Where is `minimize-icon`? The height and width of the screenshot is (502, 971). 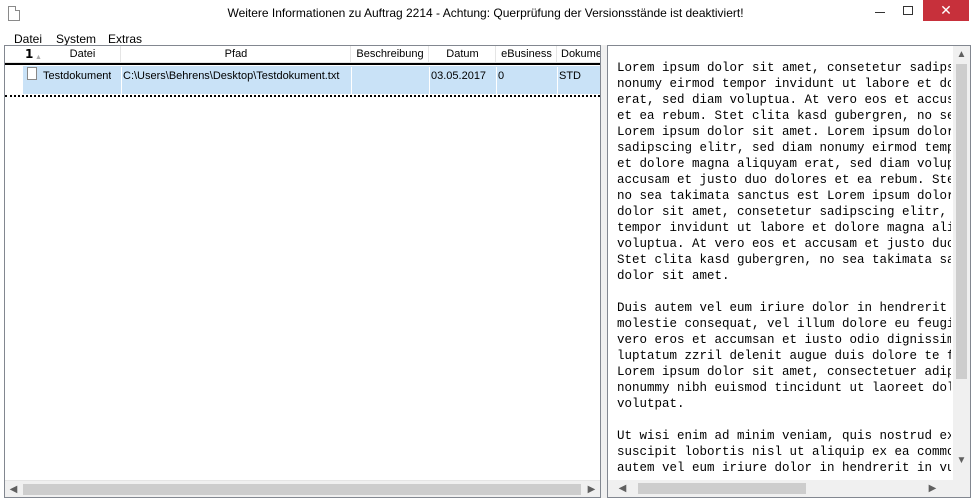 minimize-icon is located at coordinates (880, 12).